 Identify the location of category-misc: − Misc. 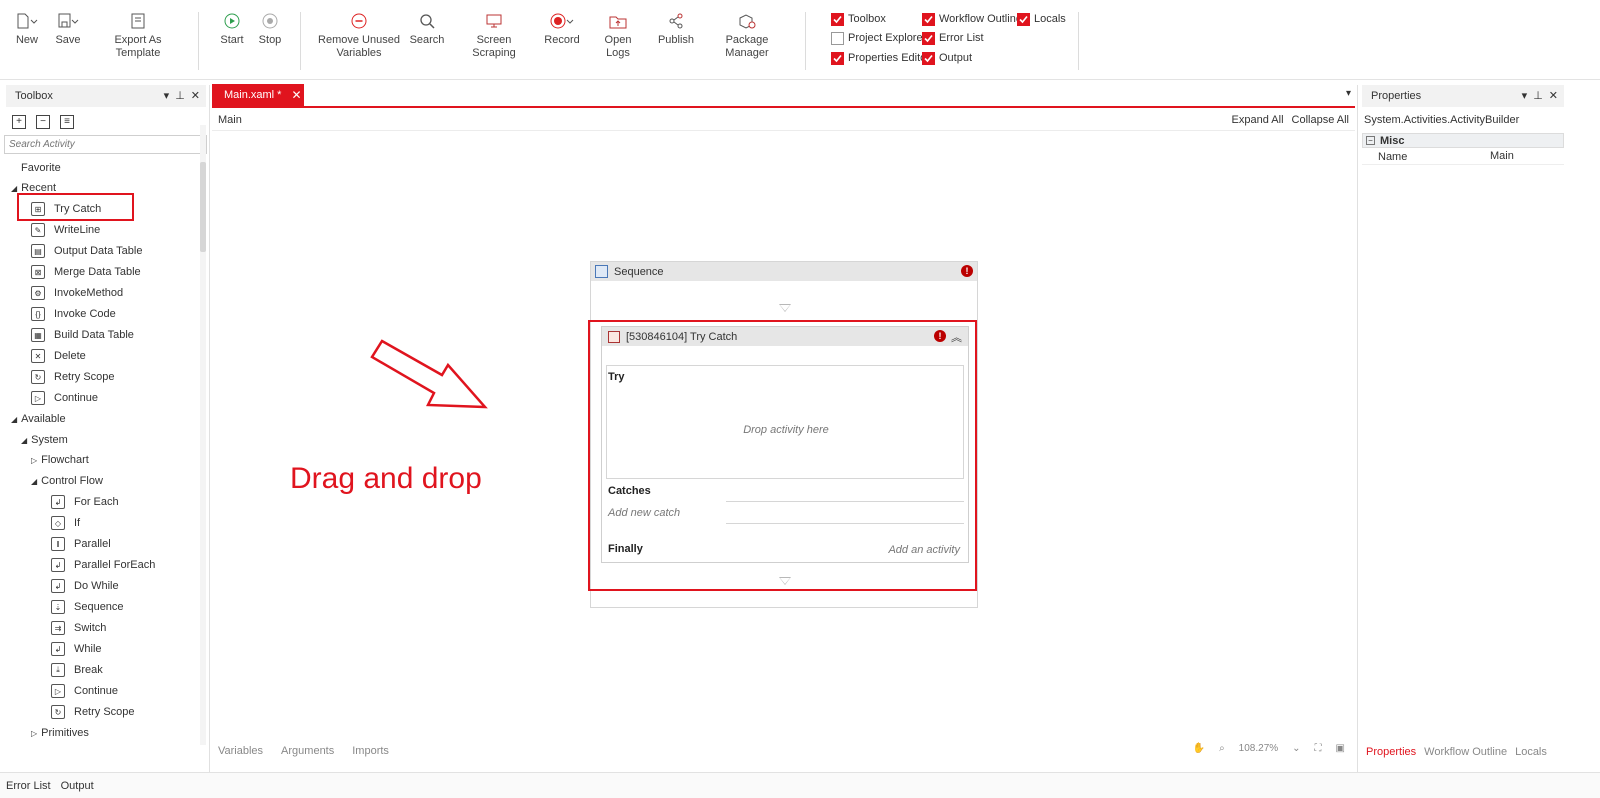
(1463, 140).